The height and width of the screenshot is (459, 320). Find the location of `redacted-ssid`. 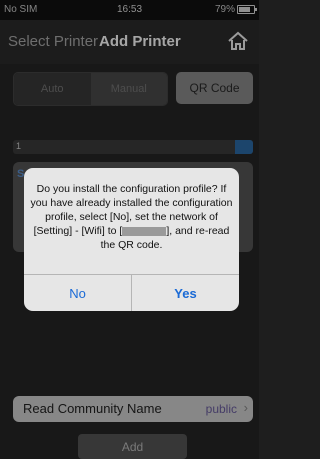

redacted-ssid is located at coordinates (144, 231).